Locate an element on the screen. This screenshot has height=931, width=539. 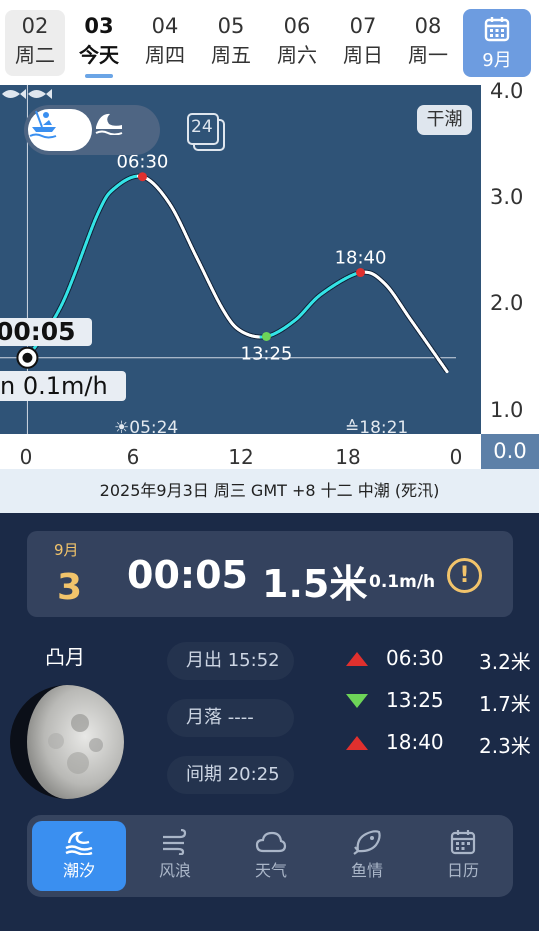
extreme-time-label: 13:25 is located at coordinates (267, 353).